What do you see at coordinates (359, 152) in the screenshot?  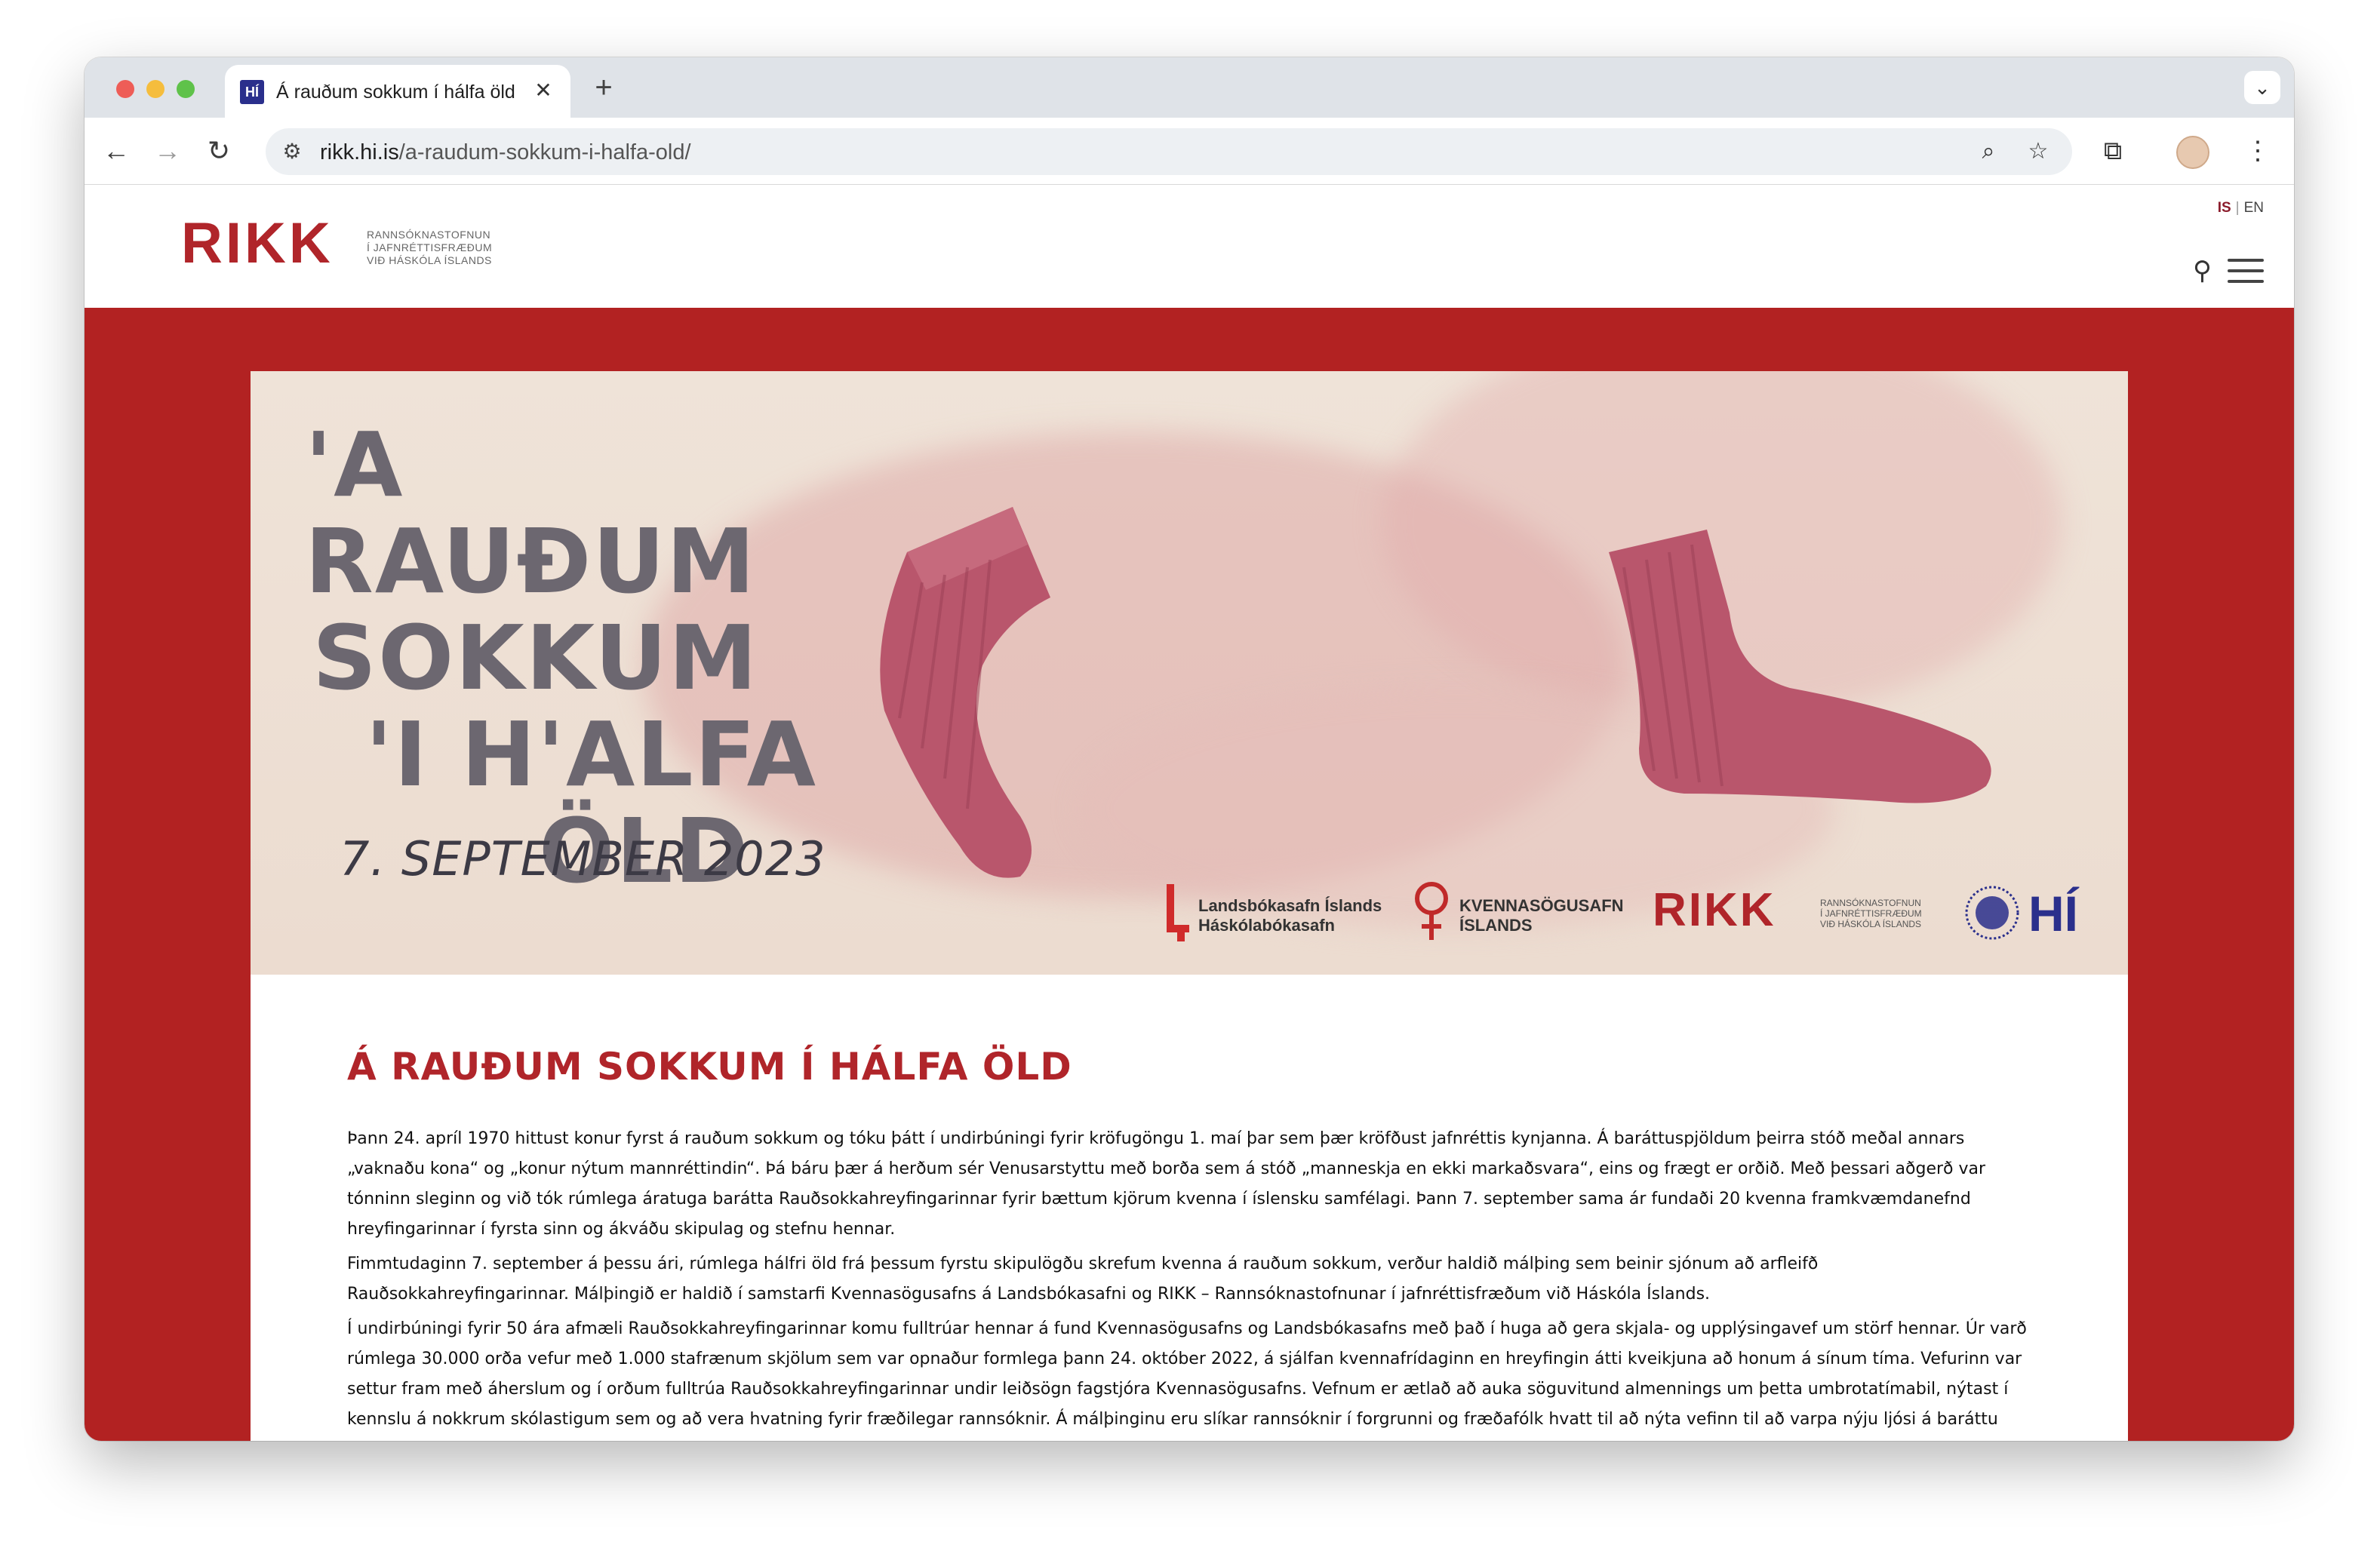 I see `url-host: rikk.hi.is` at bounding box center [359, 152].